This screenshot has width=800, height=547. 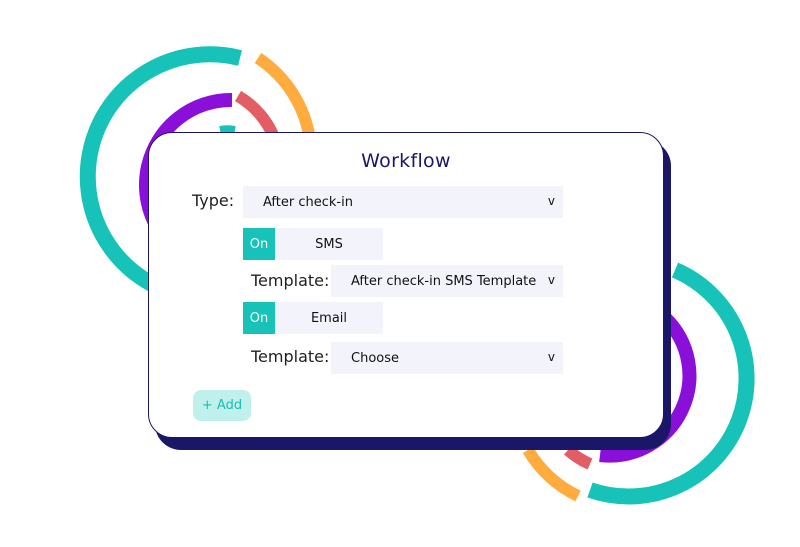 What do you see at coordinates (329, 244) in the screenshot?
I see `sms-channel-label: SMS` at bounding box center [329, 244].